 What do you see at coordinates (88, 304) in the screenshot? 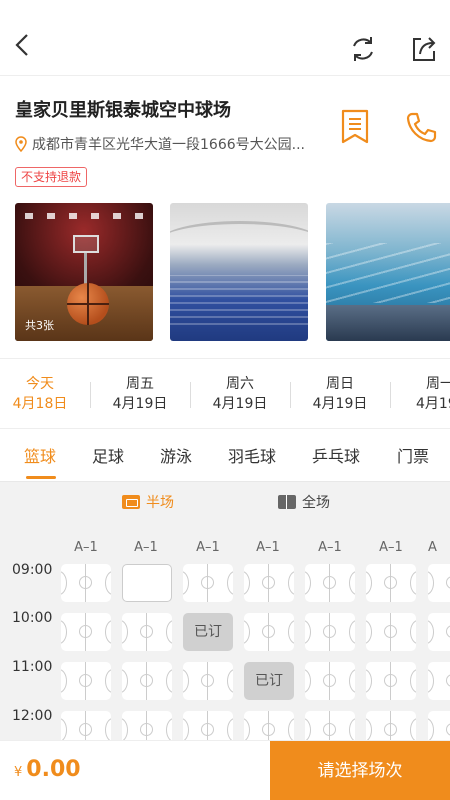
I see `basketball-image` at bounding box center [88, 304].